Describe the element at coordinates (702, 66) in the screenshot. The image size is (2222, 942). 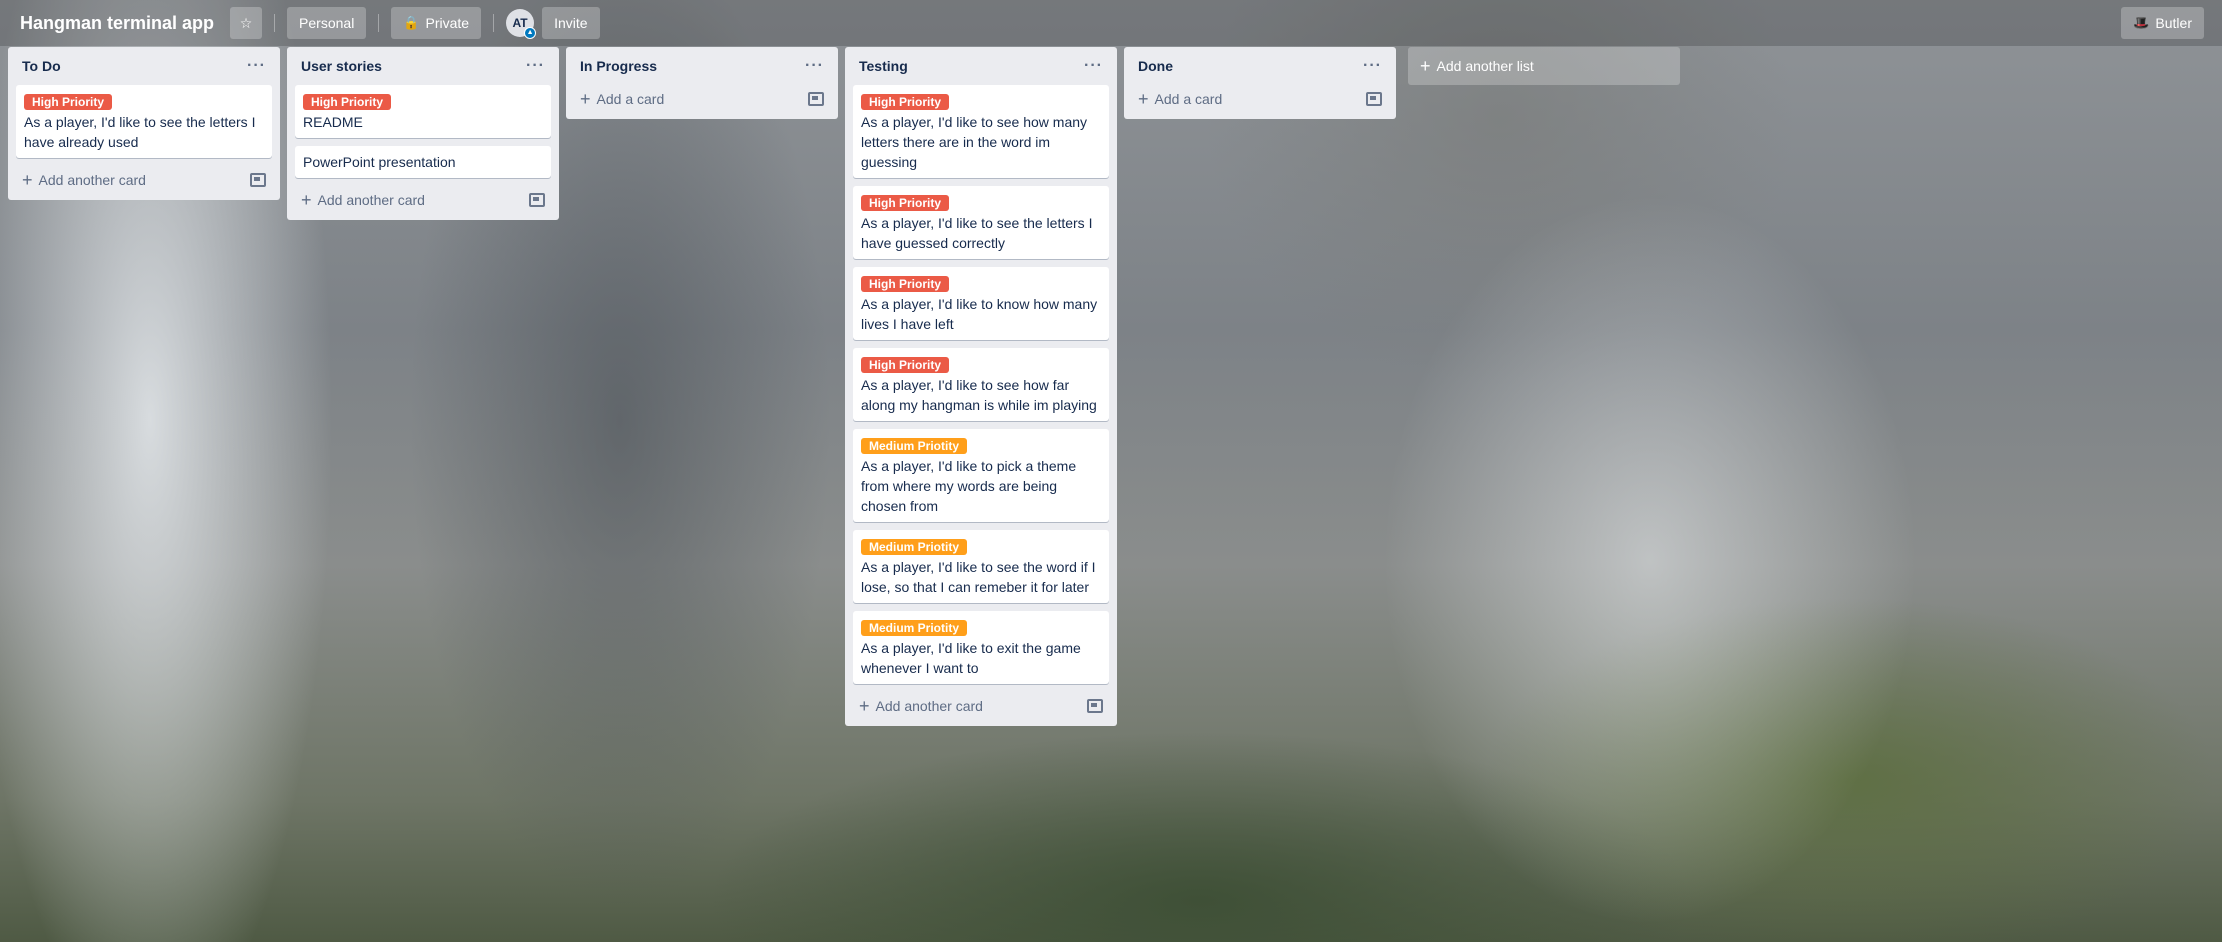
I see `list-header: In Progress ···` at that location.